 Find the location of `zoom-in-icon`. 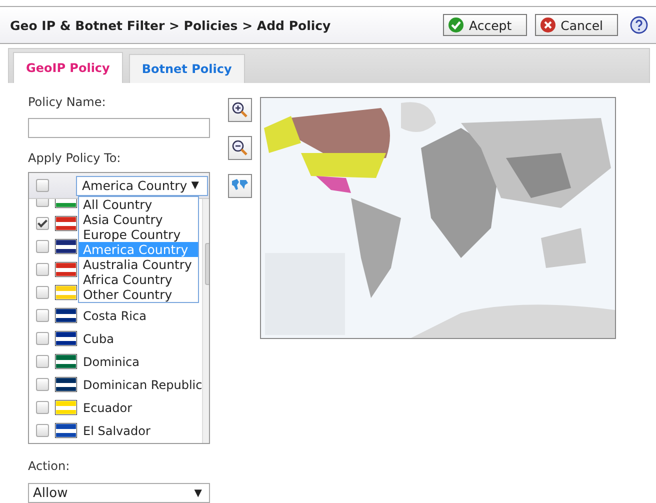

zoom-in-icon is located at coordinates (240, 110).